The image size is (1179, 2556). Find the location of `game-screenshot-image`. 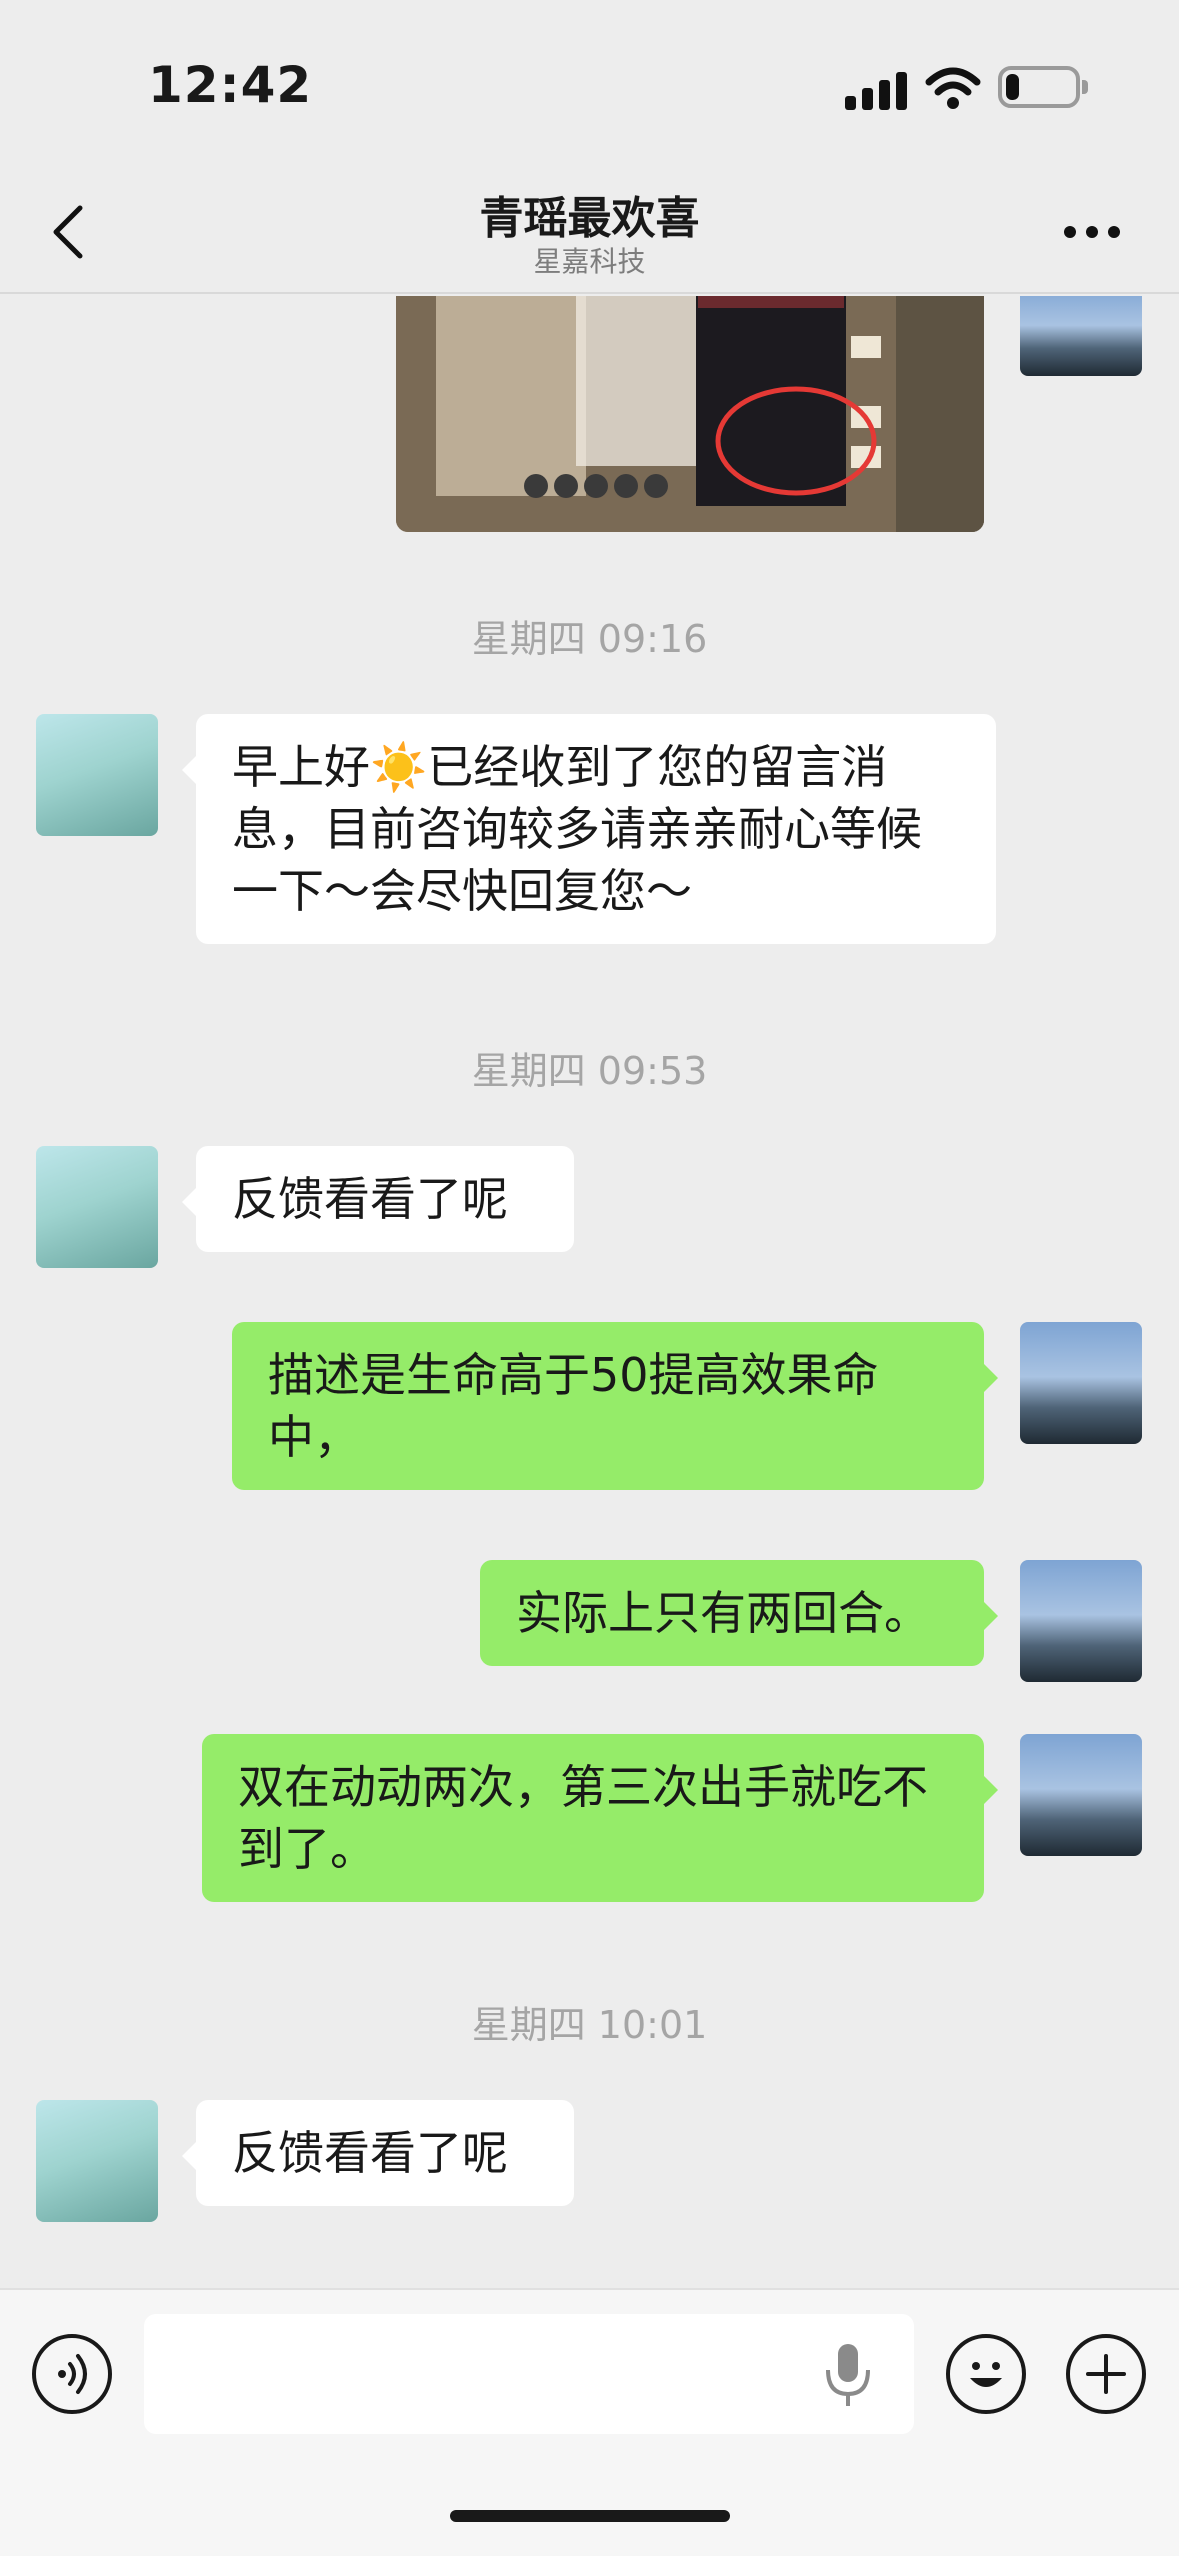

game-screenshot-image is located at coordinates (690, 414).